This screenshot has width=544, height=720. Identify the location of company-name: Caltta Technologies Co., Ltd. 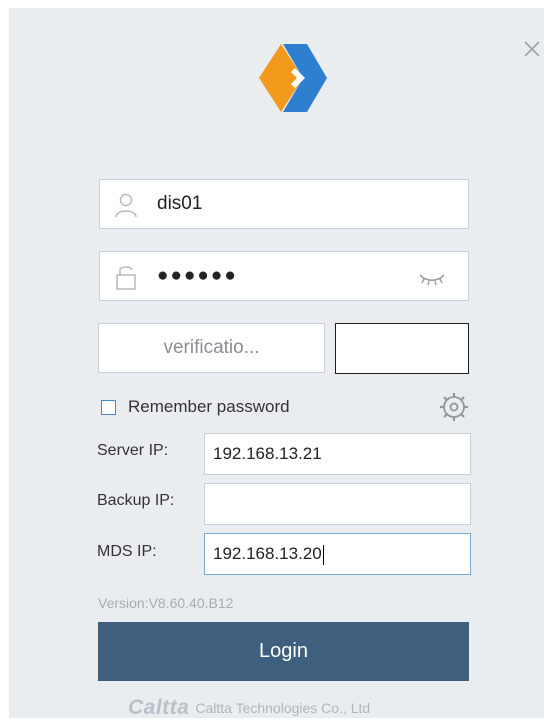
(283, 708).